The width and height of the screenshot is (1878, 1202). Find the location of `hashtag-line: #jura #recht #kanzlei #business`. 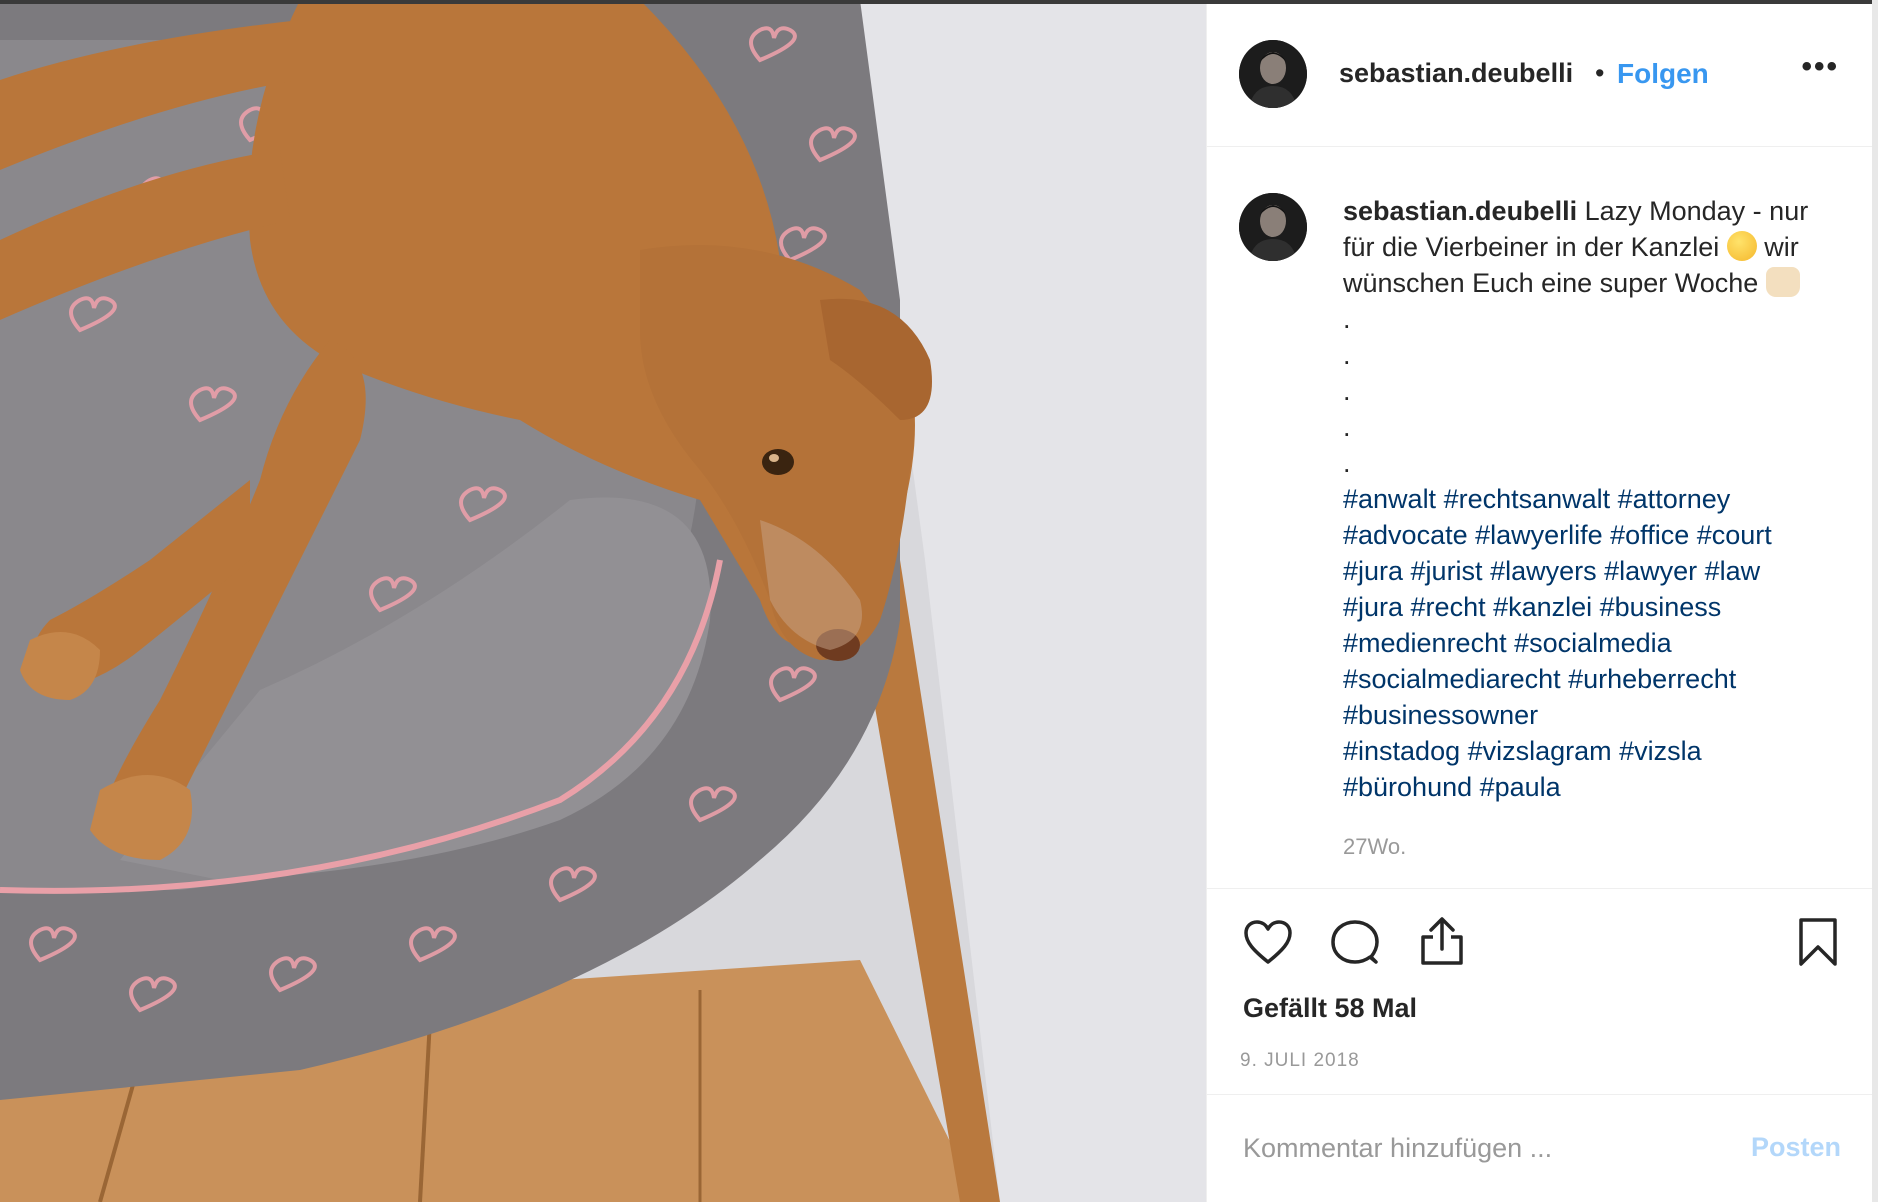

hashtag-line: #jura #recht #kanzlei #business is located at coordinates (1593, 607).